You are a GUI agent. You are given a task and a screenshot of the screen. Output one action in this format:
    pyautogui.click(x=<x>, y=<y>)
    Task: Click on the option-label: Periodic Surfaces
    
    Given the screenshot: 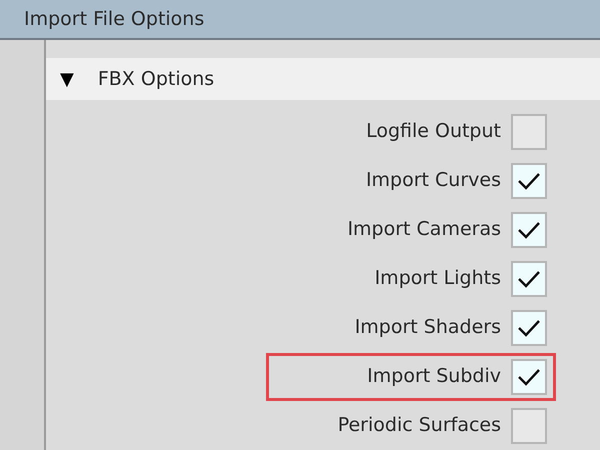 What is the action you would take?
    pyautogui.click(x=419, y=425)
    